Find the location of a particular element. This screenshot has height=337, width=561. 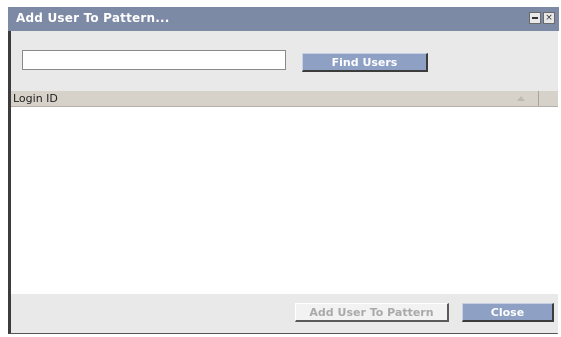

minimize-icon is located at coordinates (535, 18).